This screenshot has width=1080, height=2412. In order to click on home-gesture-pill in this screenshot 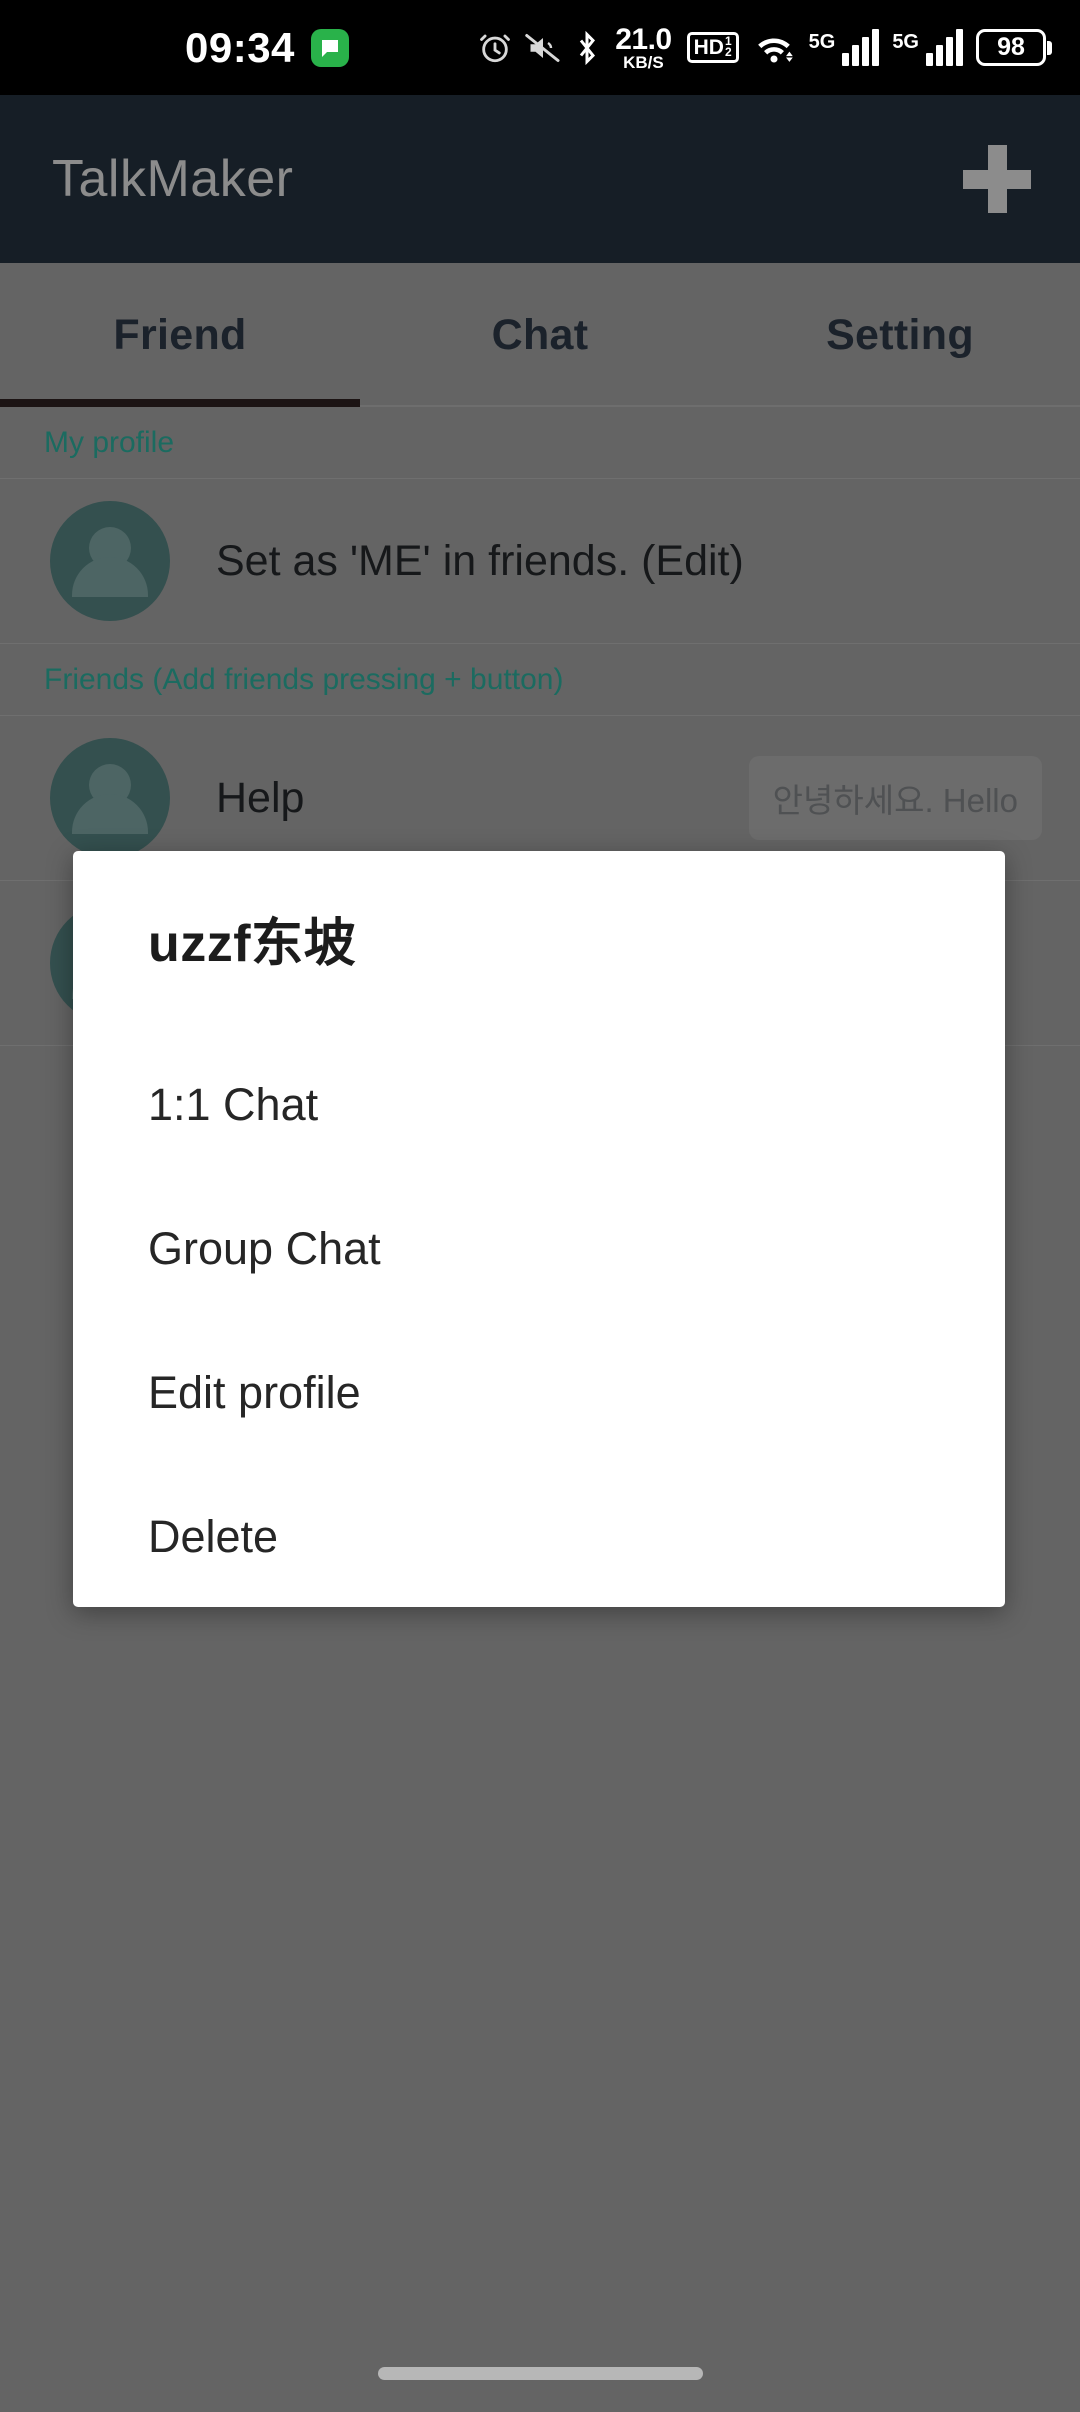, I will do `click(540, 2373)`.